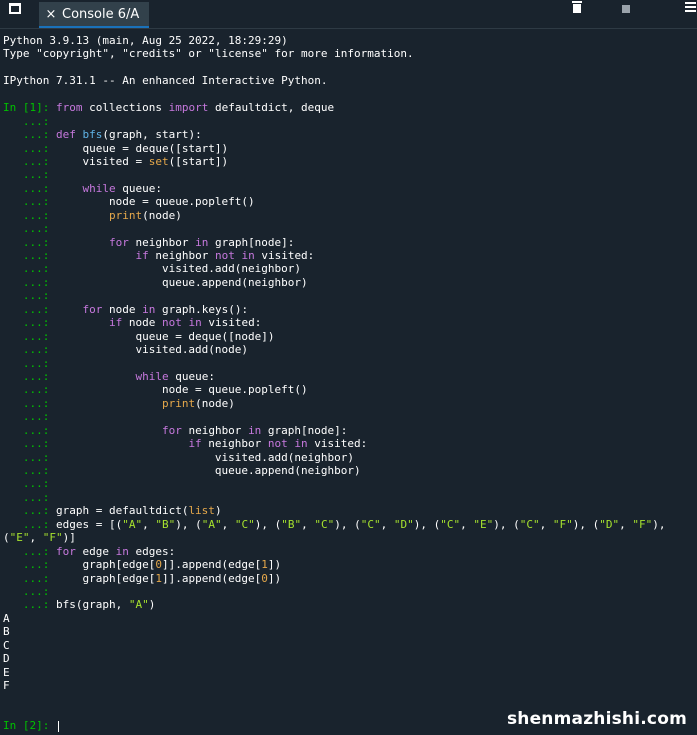 Image resolution: width=697 pixels, height=735 pixels. What do you see at coordinates (15, 8) in the screenshot?
I see `window-icon` at bounding box center [15, 8].